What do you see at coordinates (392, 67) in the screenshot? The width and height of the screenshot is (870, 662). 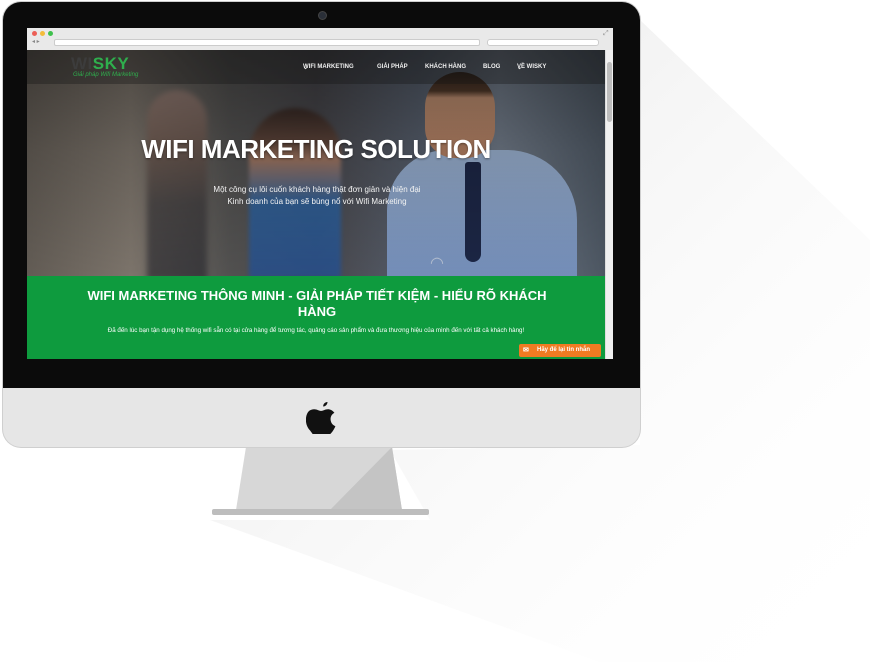 I see `menu-item-giai-phap: GIẢI PHÁP` at bounding box center [392, 67].